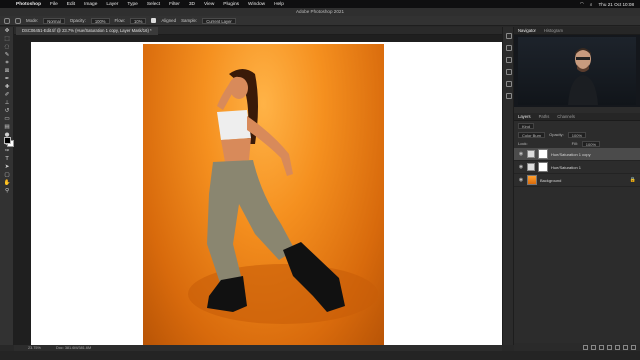  I want to click on hand-tool-icon: ✋, so click(7, 183).